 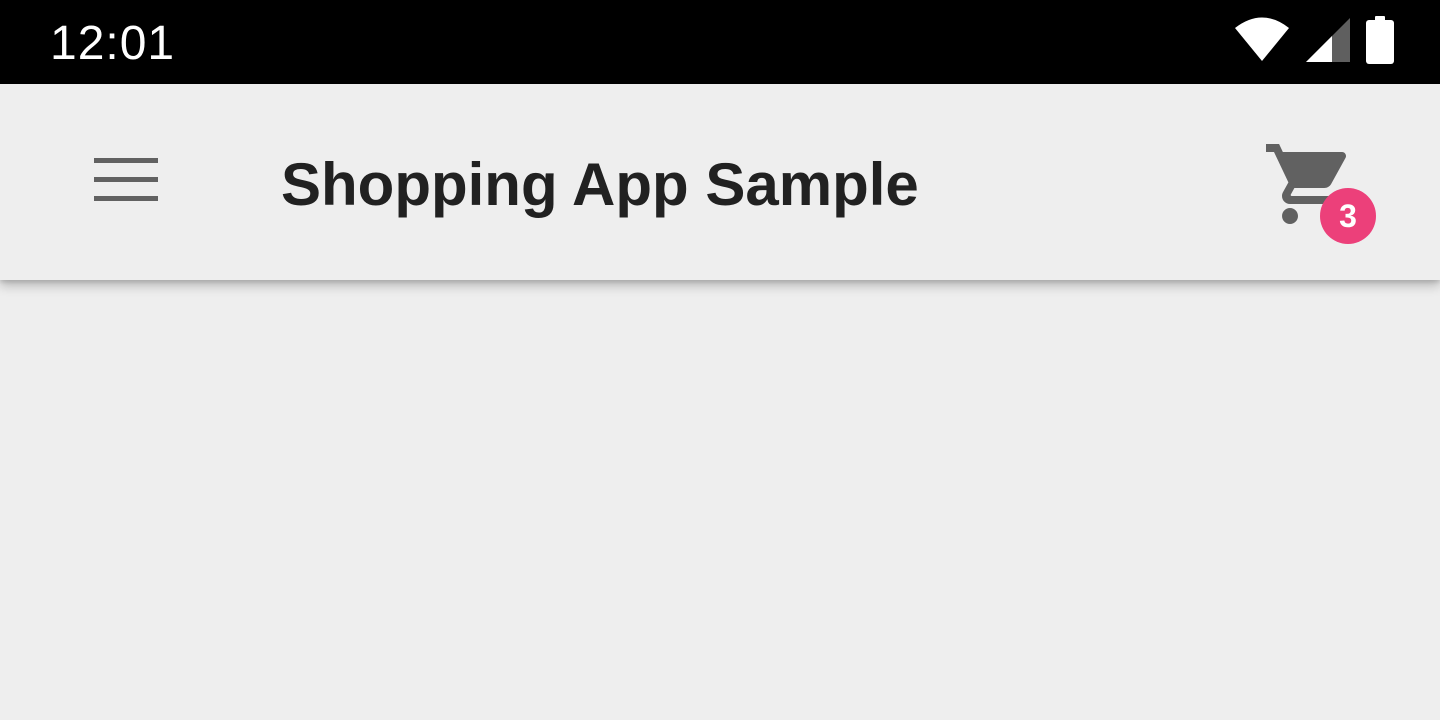 What do you see at coordinates (1328, 42) in the screenshot?
I see `cellular-signal-icon` at bounding box center [1328, 42].